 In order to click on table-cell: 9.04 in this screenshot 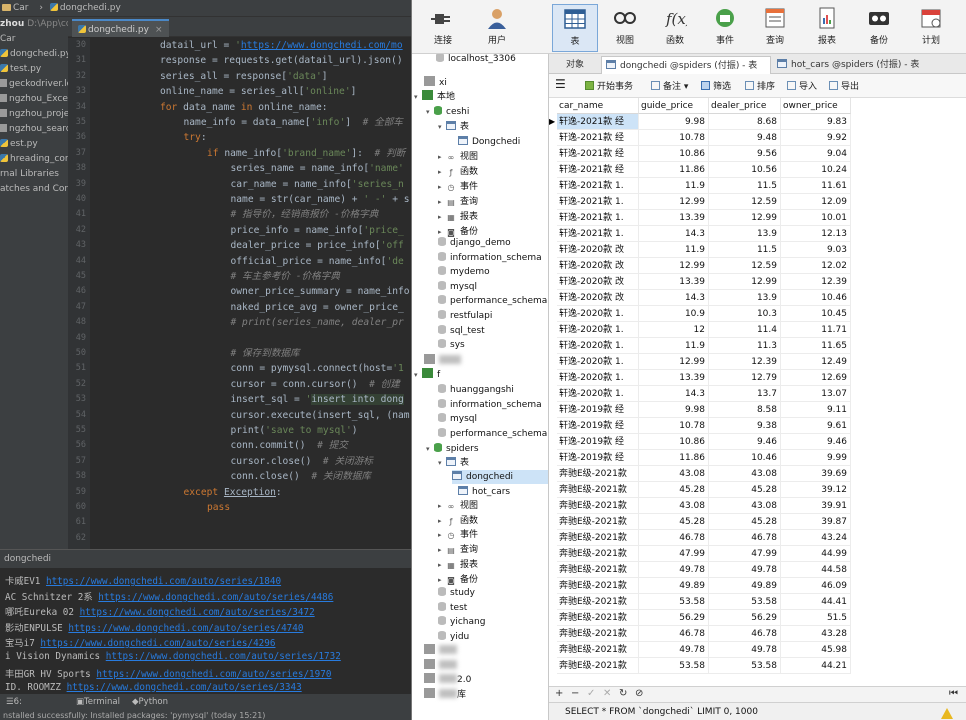, I will do `click(816, 154)`.